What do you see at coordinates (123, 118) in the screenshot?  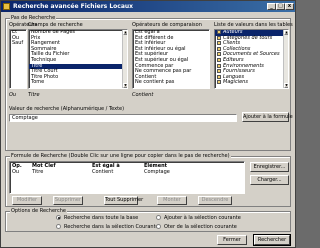 I see `search-value-input: Comptage` at bounding box center [123, 118].